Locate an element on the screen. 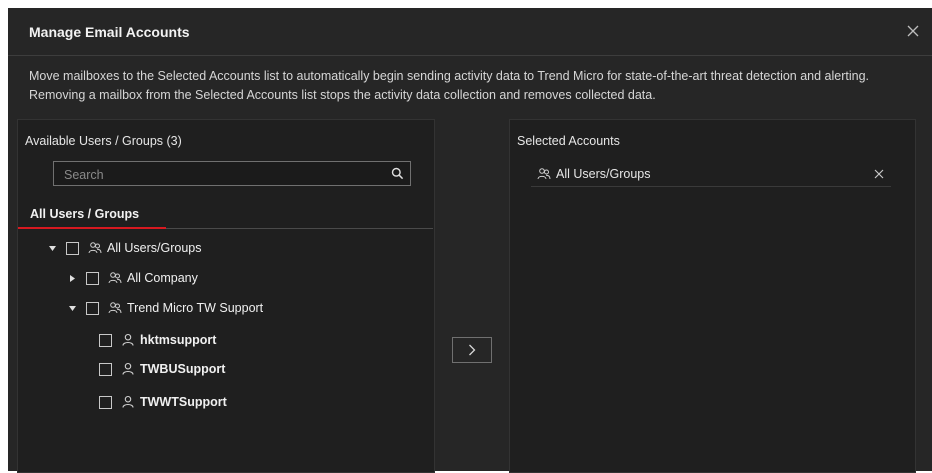  tree-row-hktmsupport: hktmsupport is located at coordinates (153, 340).